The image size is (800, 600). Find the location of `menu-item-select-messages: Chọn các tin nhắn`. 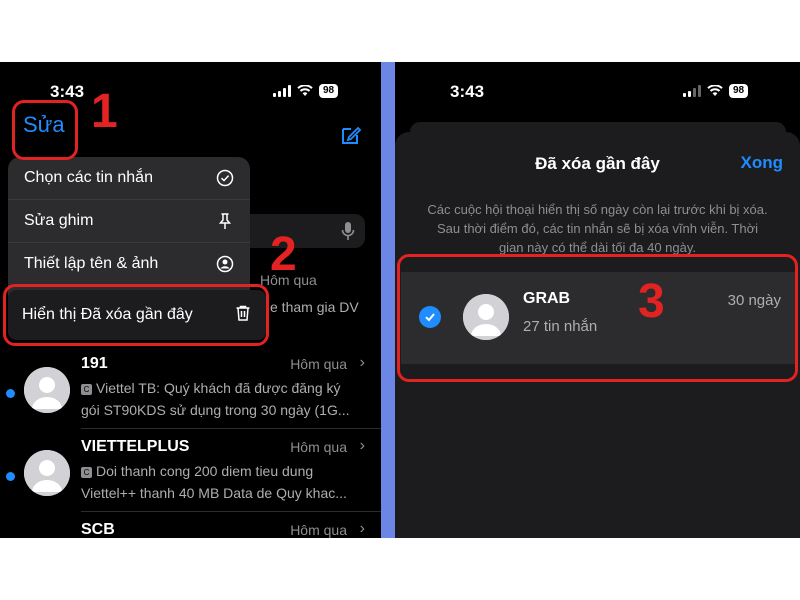

menu-item-select-messages: Chọn các tin nhắn is located at coordinates (129, 178).